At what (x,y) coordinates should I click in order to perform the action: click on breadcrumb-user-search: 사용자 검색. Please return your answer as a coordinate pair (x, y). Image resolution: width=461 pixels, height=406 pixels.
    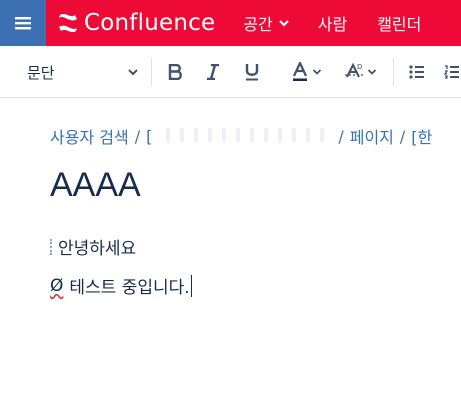
    Looking at the image, I should click on (89, 136).